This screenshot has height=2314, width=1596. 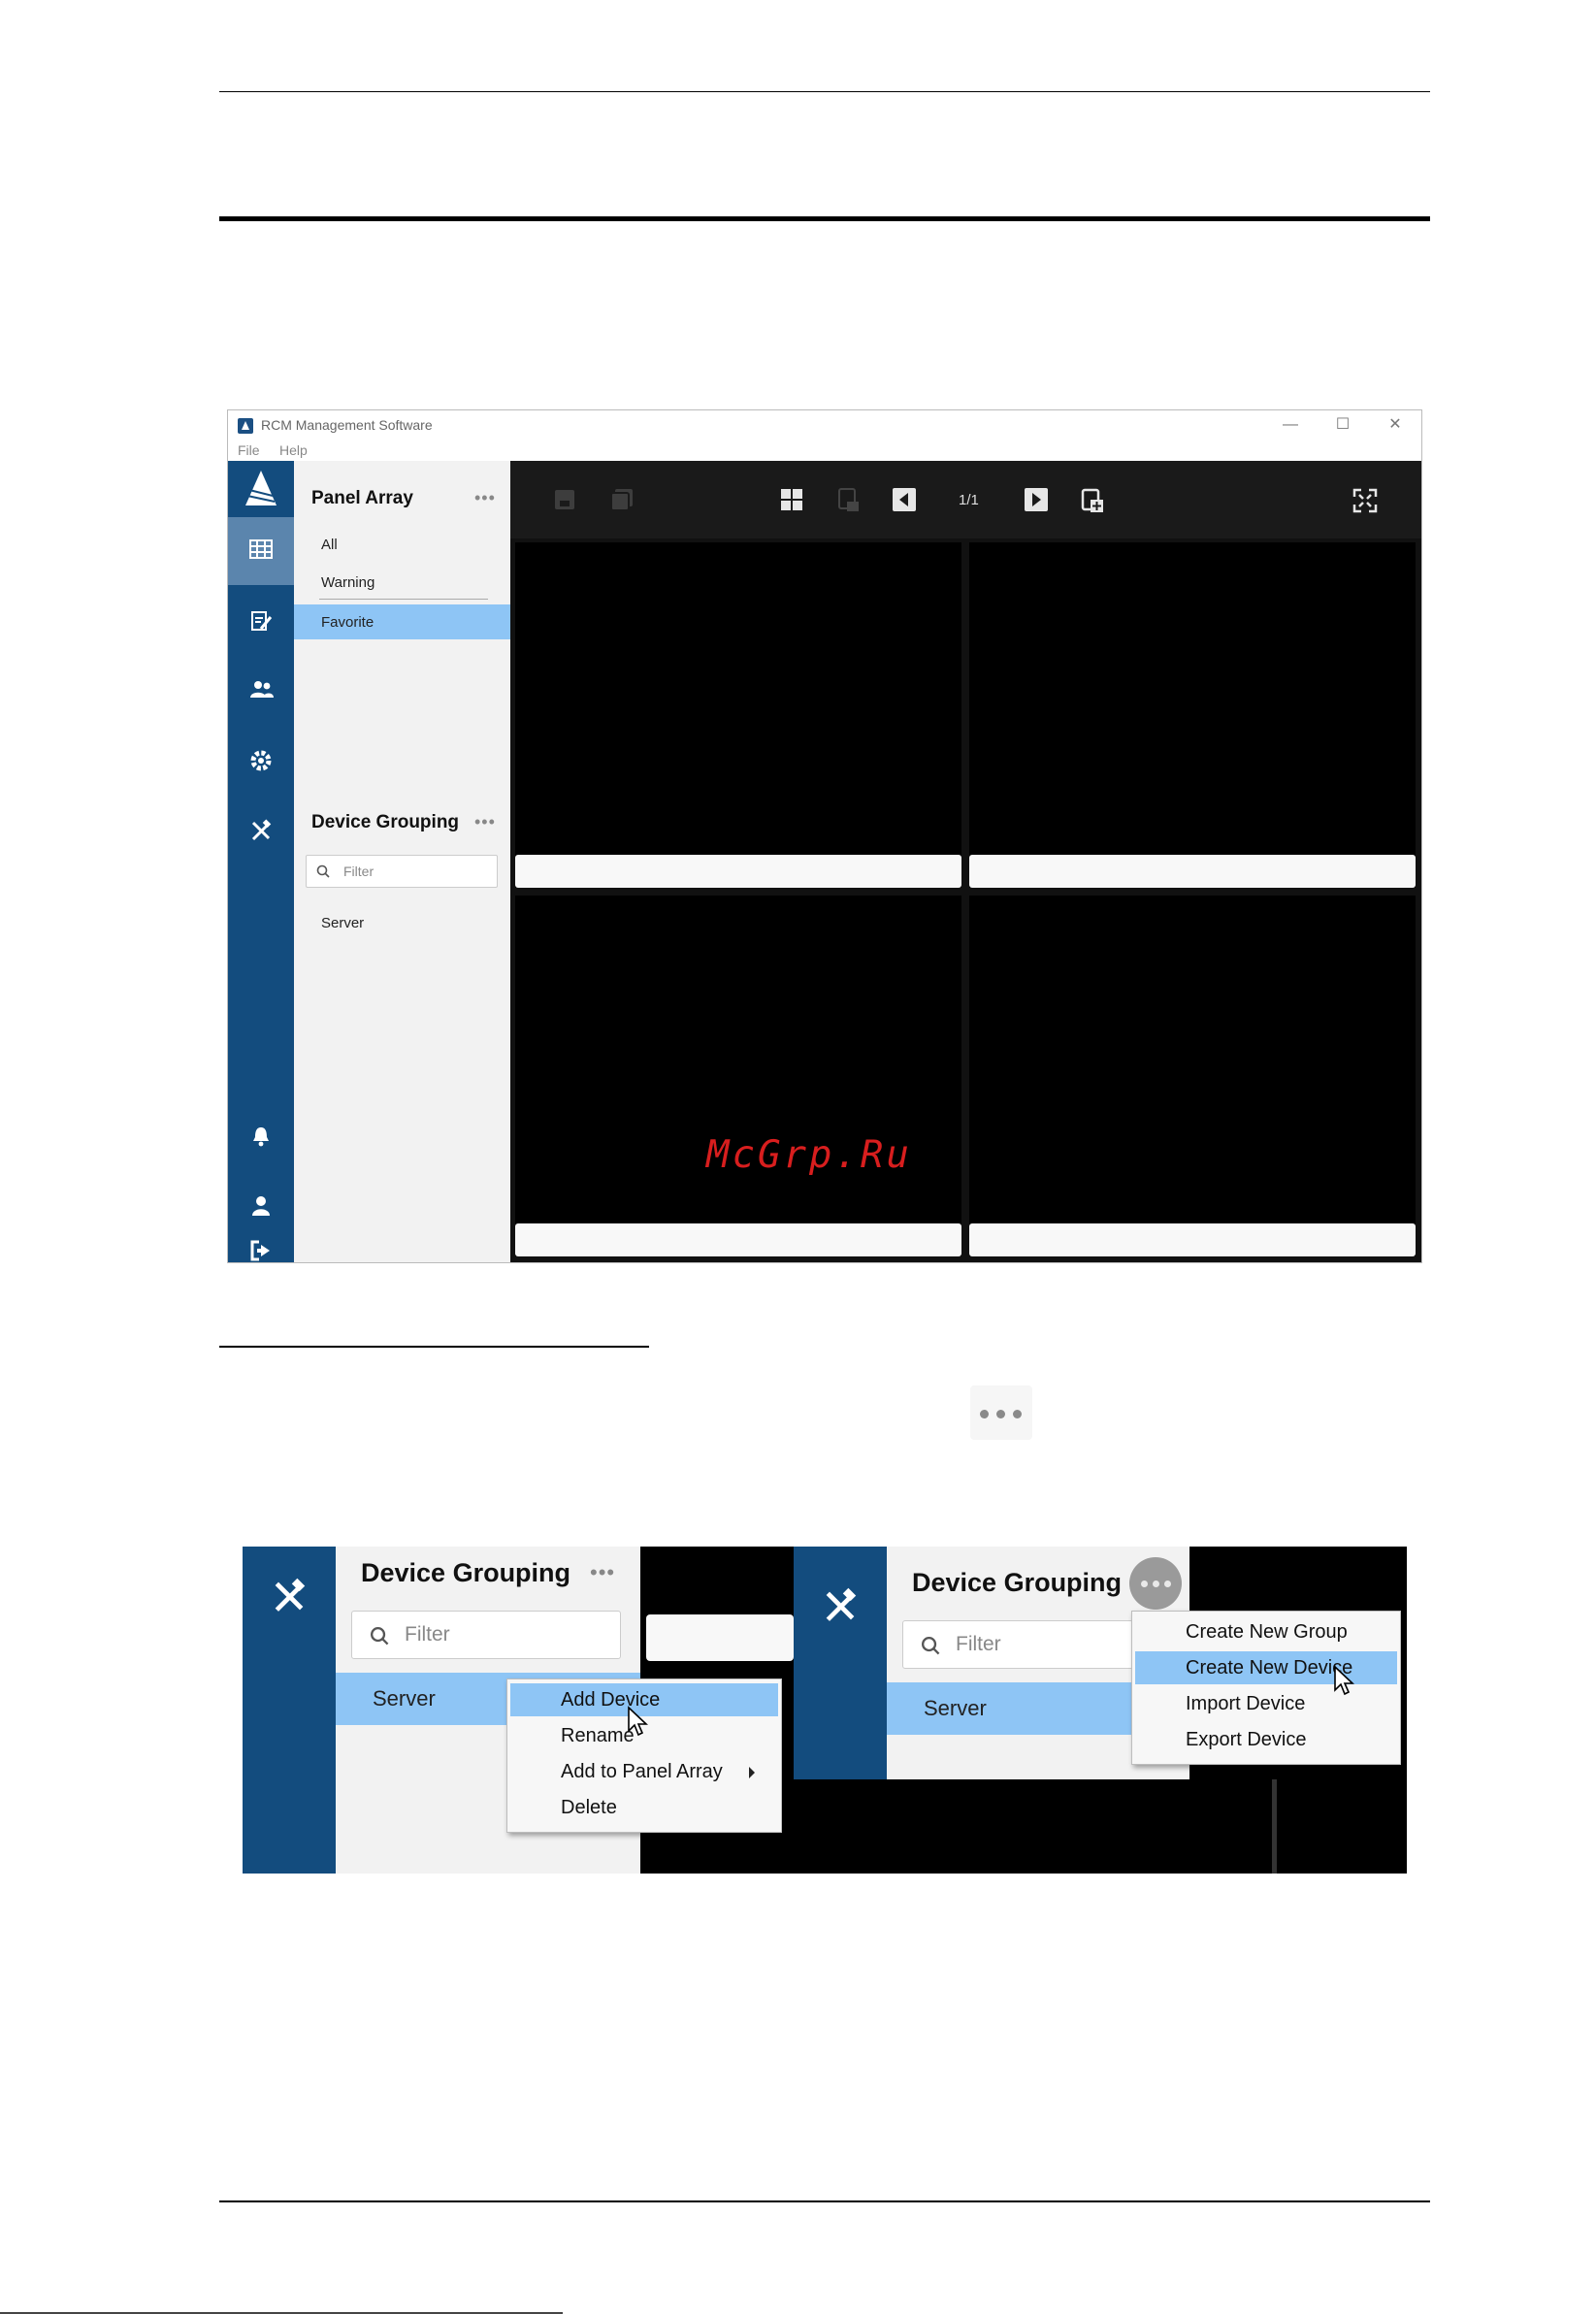 I want to click on maximize-button: ☐, so click(x=1342, y=425).